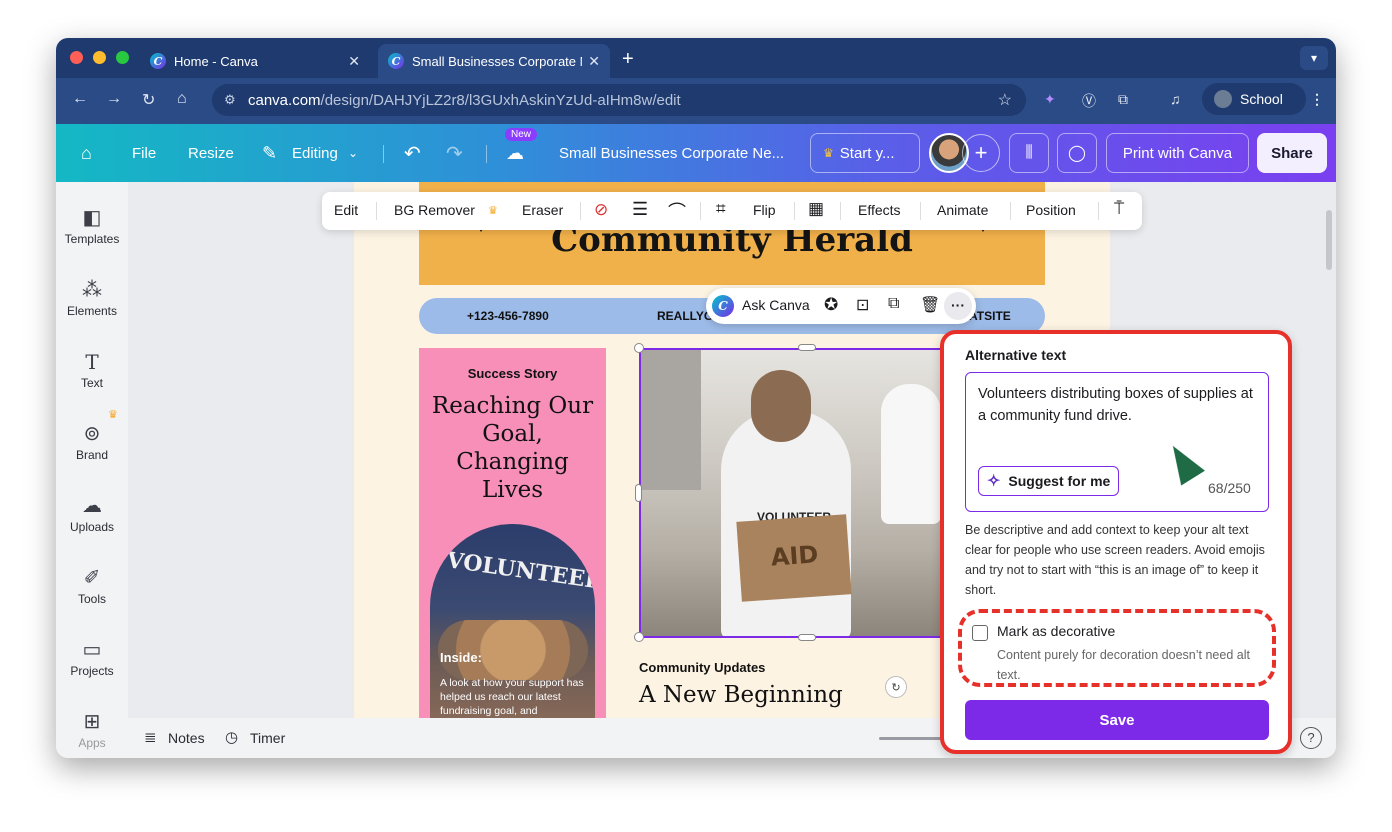  What do you see at coordinates (721, 209) in the screenshot?
I see `crop-icon: ⌗` at bounding box center [721, 209].